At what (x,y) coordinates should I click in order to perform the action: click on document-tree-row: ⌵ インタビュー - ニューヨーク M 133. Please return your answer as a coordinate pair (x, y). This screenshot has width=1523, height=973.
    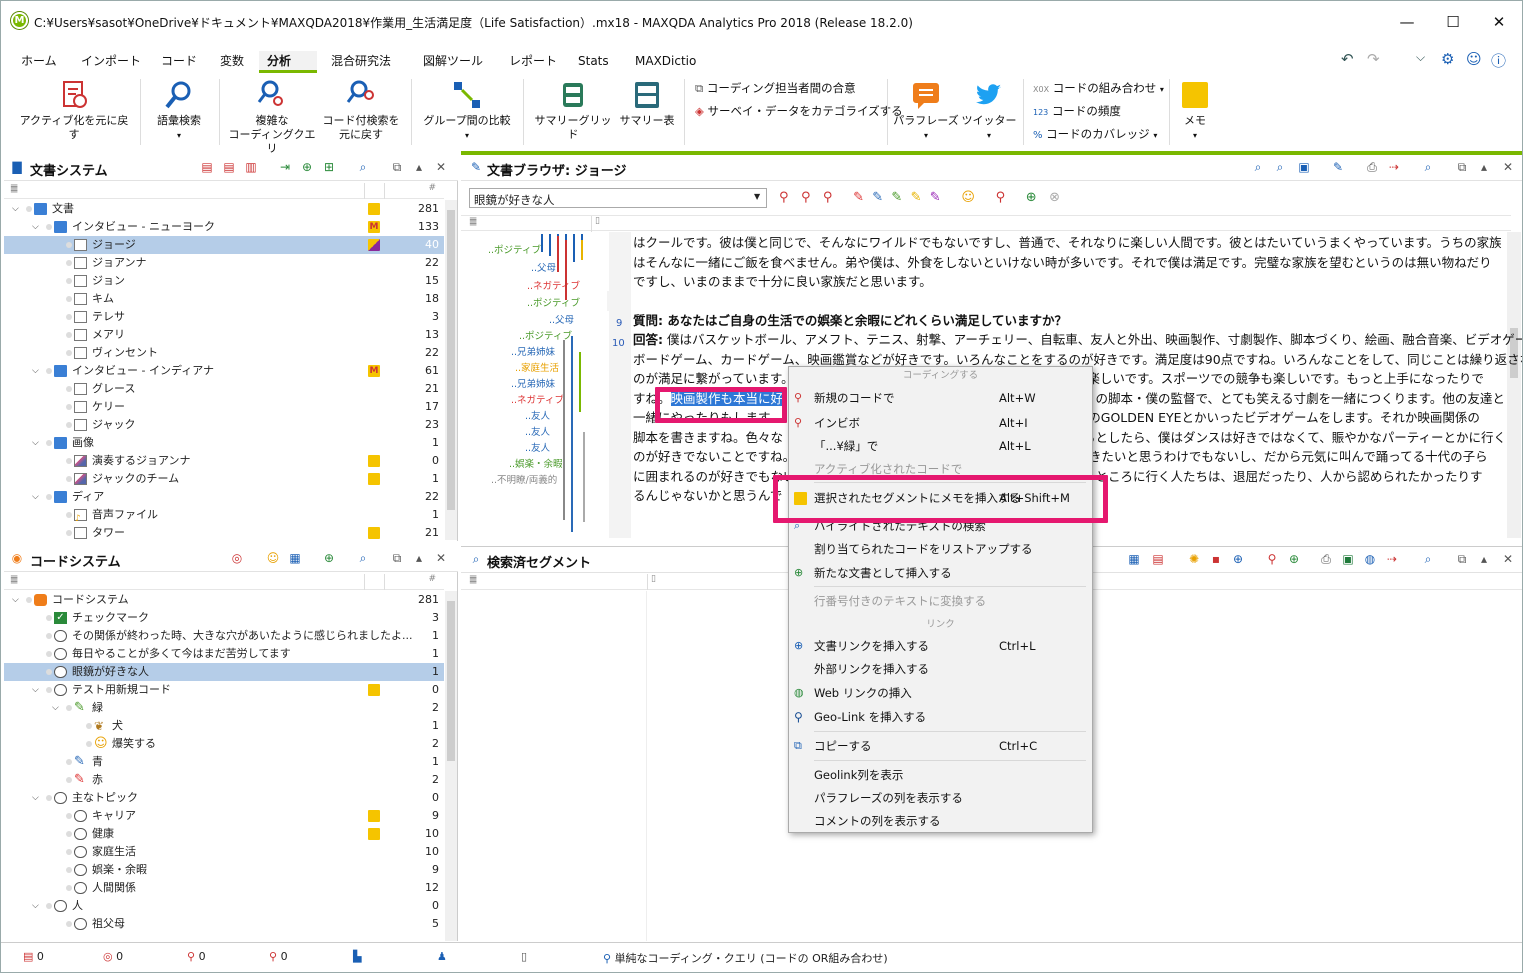
    Looking at the image, I should click on (224, 227).